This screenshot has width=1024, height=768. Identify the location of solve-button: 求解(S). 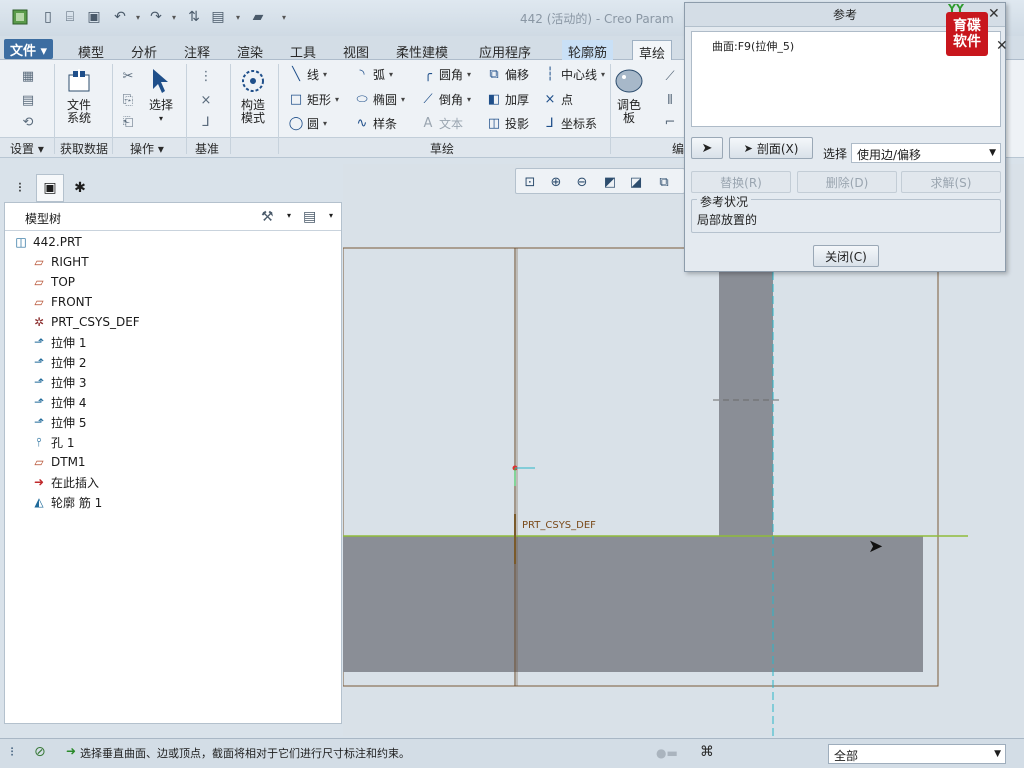
(951, 182).